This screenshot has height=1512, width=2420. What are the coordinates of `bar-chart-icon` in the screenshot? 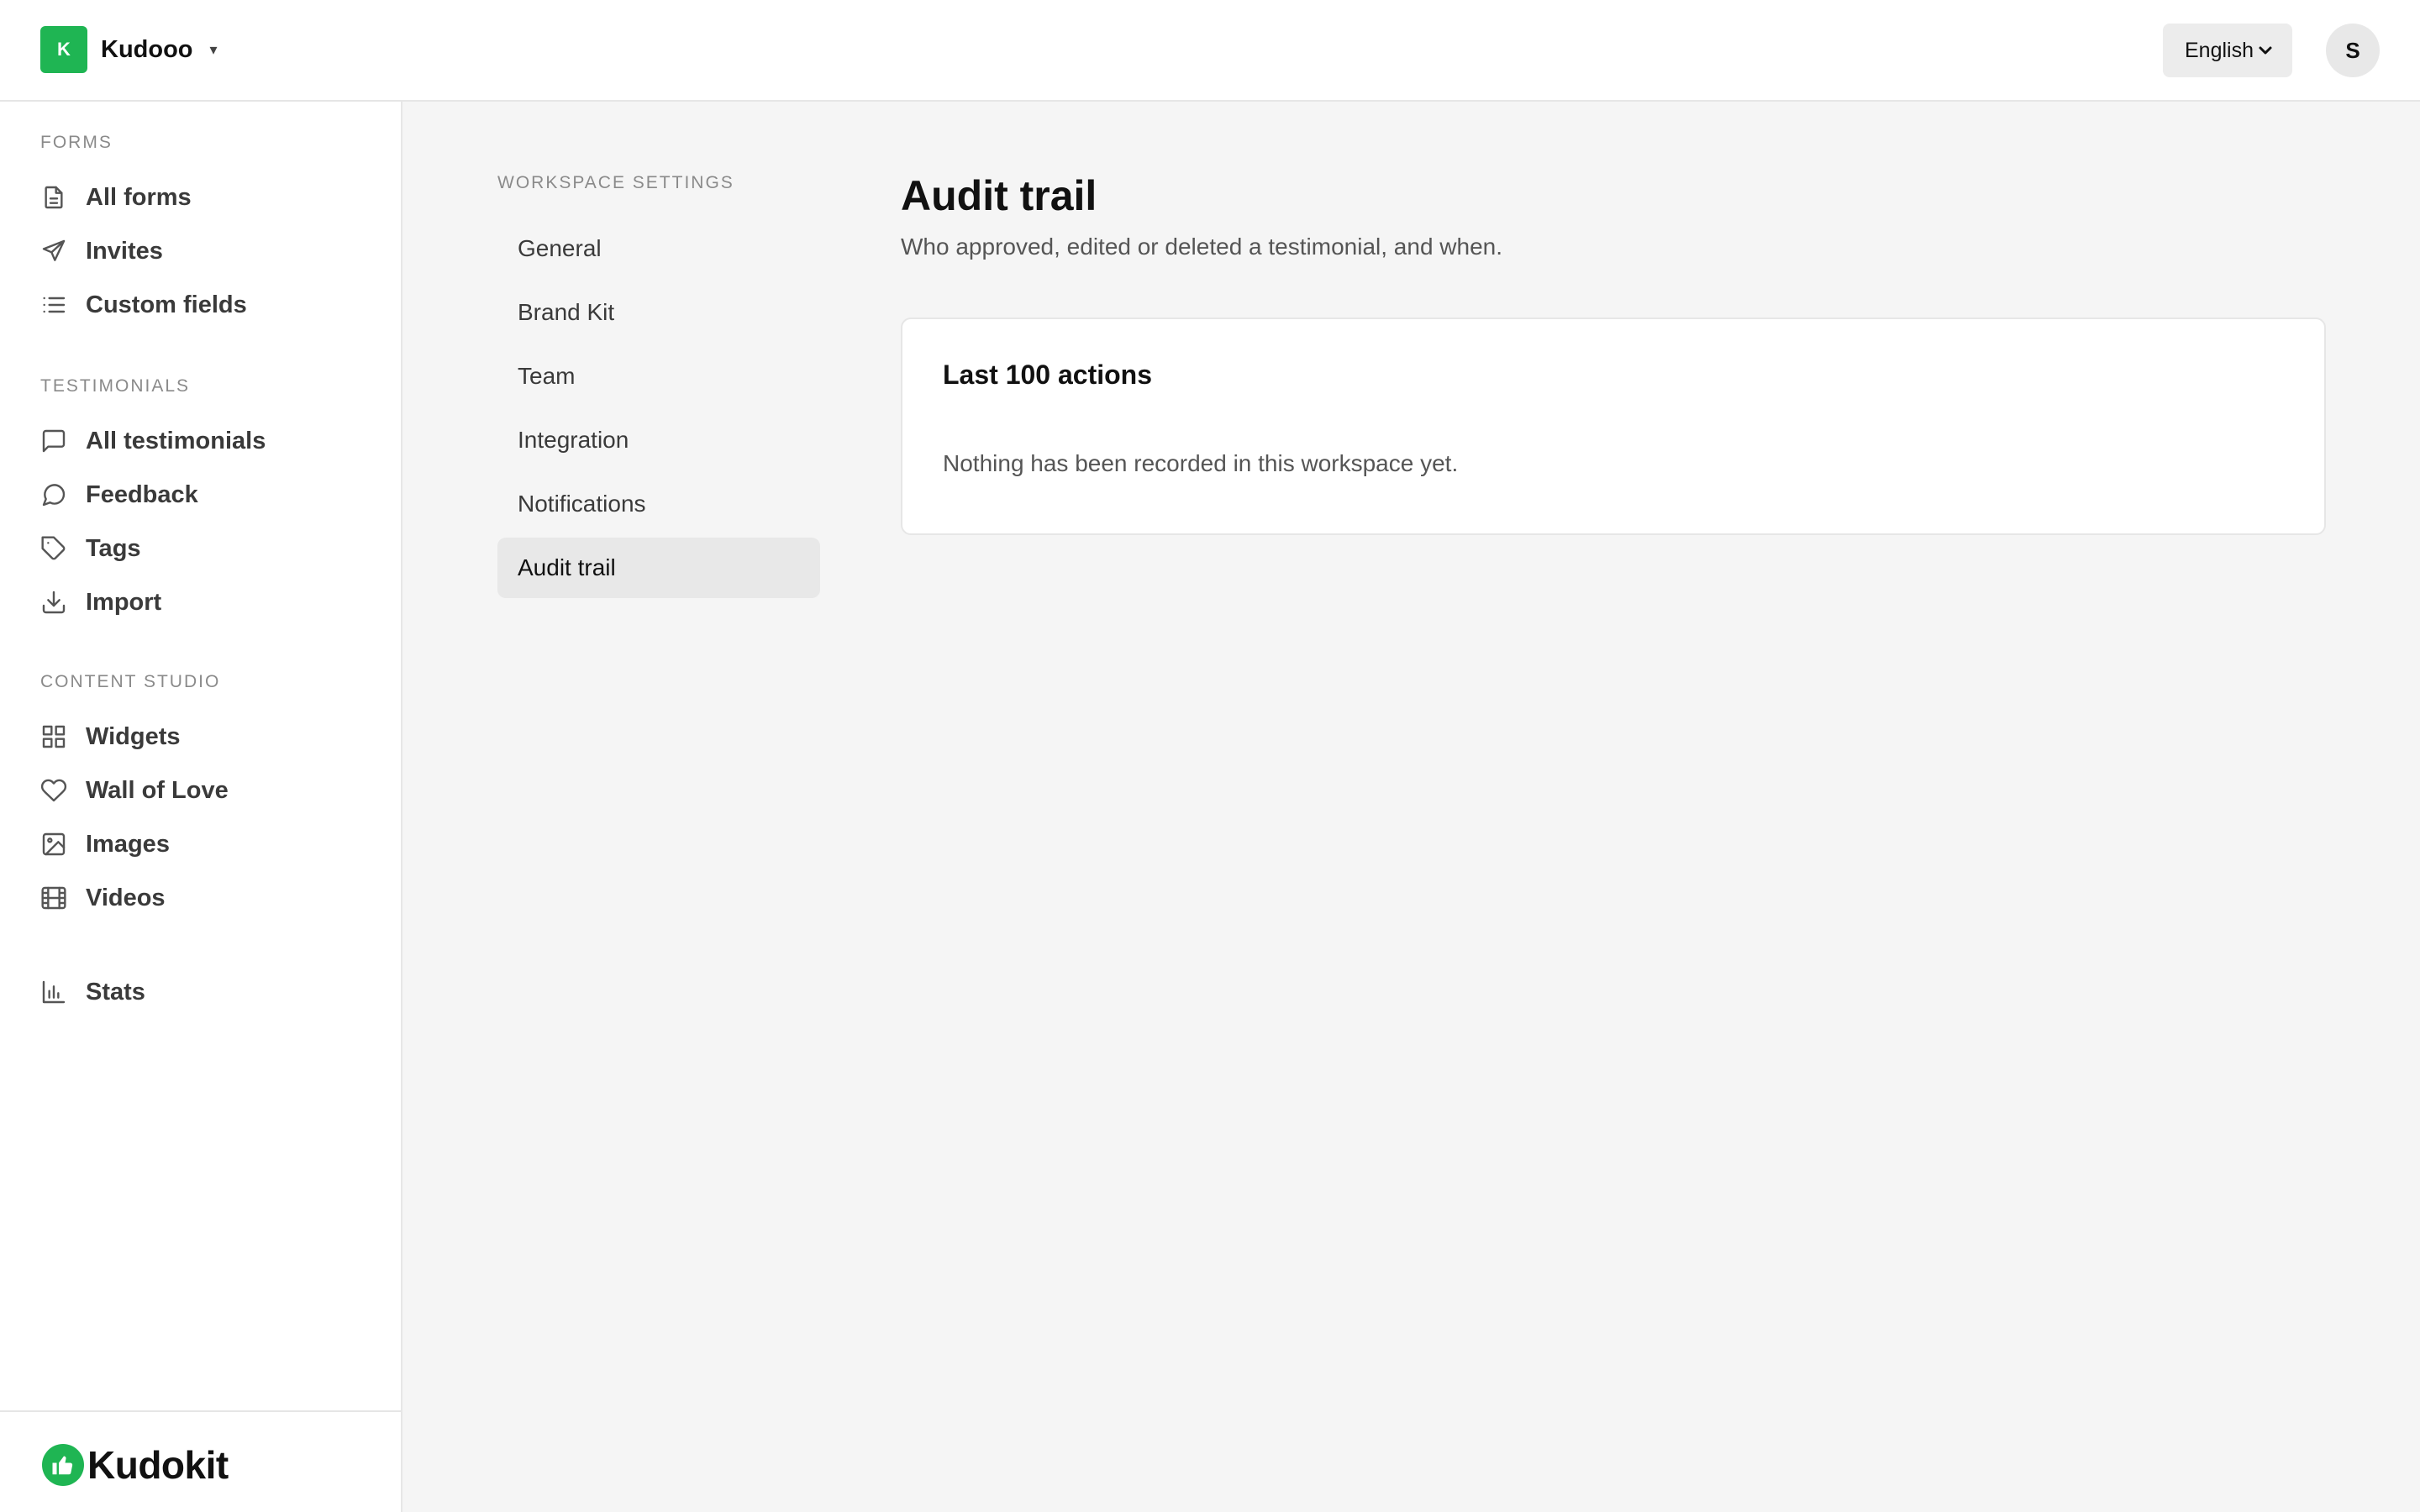 It's located at (53, 992).